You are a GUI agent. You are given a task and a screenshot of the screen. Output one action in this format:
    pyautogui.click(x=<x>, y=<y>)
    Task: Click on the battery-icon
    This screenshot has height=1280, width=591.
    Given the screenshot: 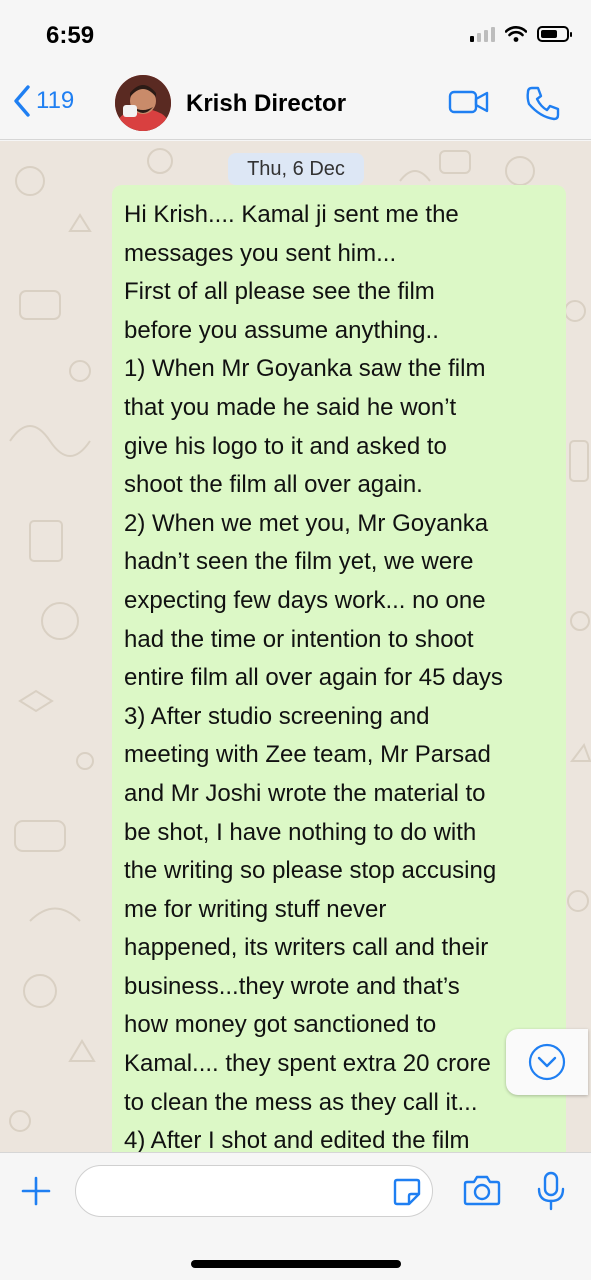 What is the action you would take?
    pyautogui.click(x=554, y=34)
    